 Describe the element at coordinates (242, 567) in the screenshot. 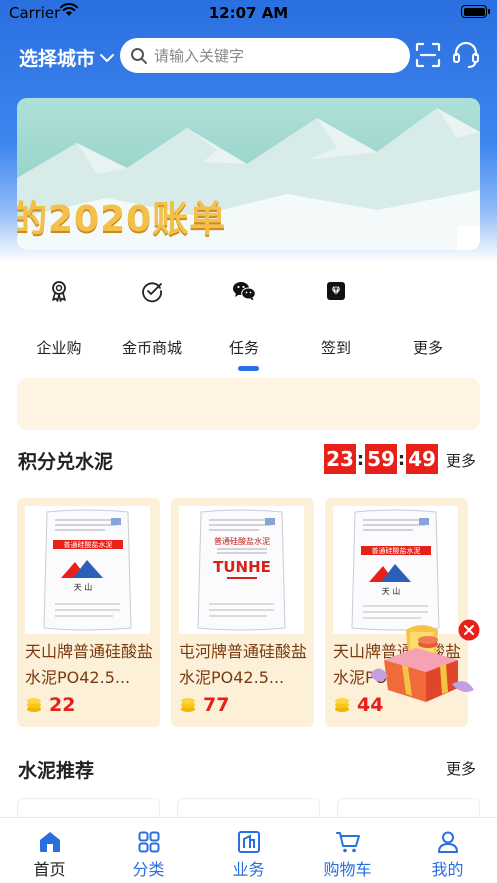

I see `bag-brand: TUNHE` at that location.